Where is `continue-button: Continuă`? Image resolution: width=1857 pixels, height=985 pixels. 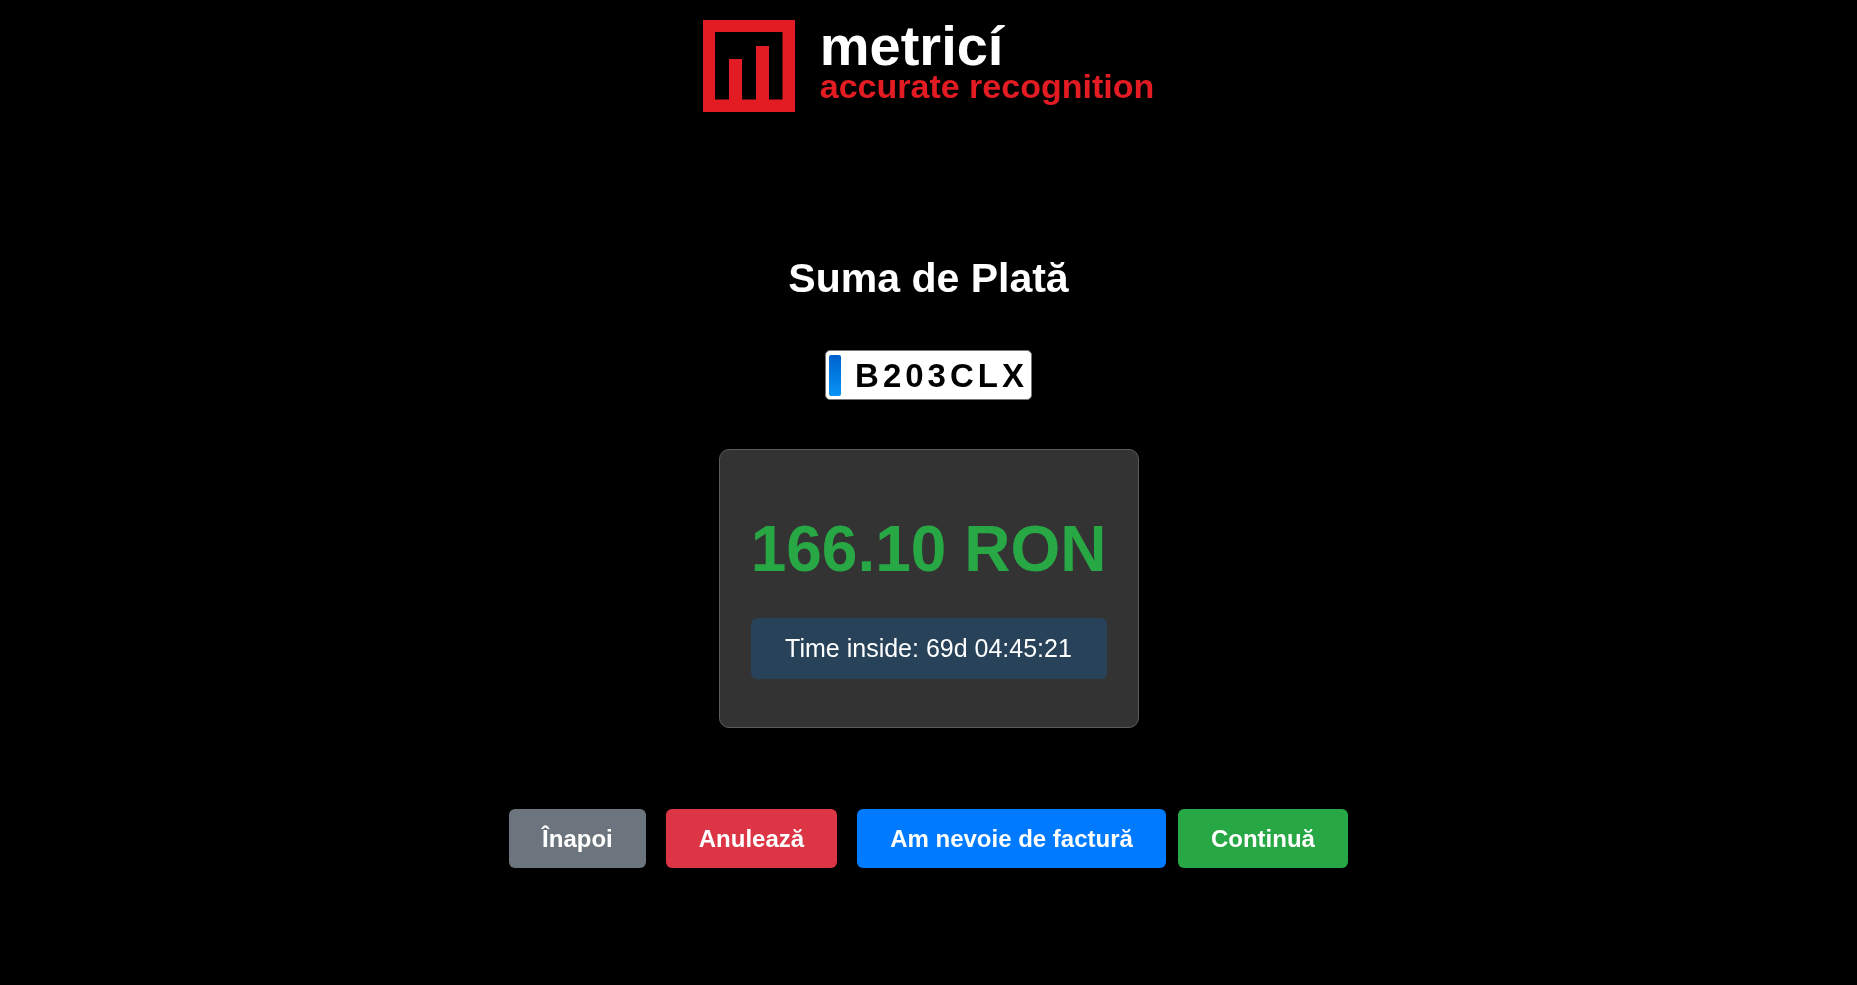 continue-button: Continuă is located at coordinates (1262, 839).